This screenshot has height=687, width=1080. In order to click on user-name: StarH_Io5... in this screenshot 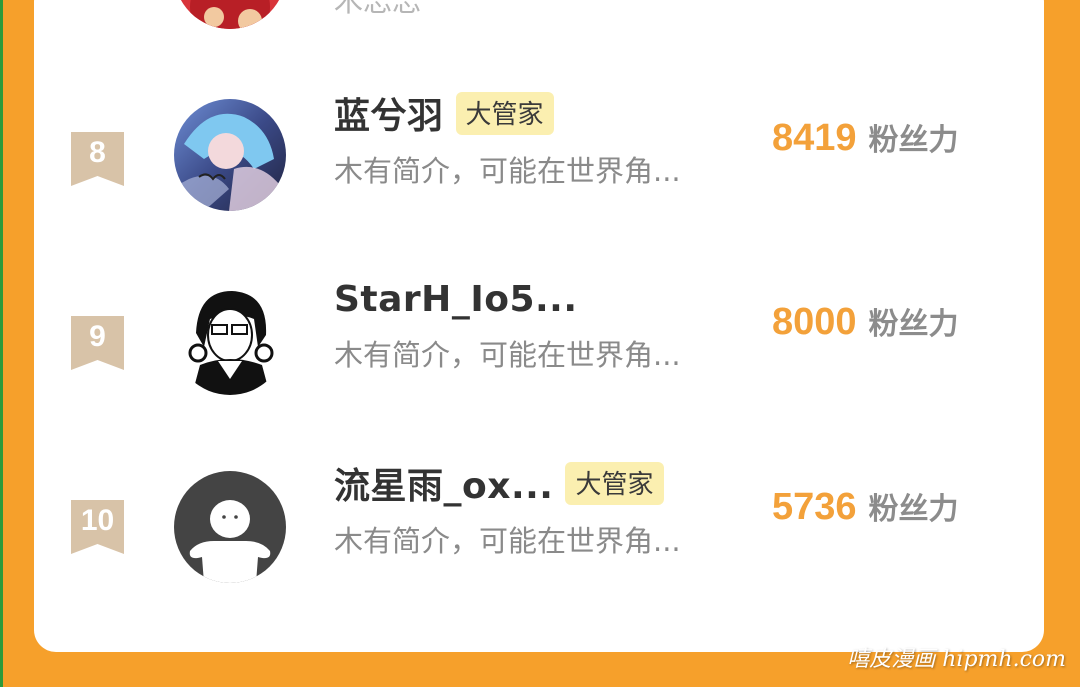, I will do `click(456, 299)`.